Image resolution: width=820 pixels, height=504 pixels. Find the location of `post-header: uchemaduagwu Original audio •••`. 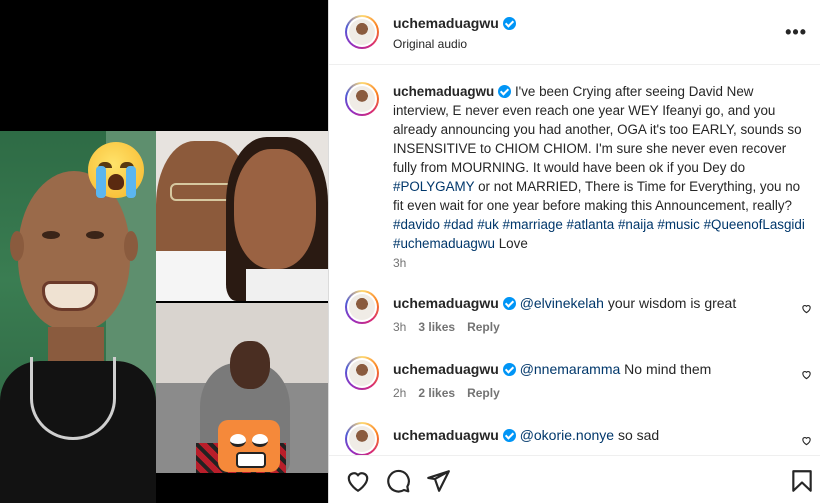

post-header: uchemaduagwu Original audio ••• is located at coordinates (574, 32).